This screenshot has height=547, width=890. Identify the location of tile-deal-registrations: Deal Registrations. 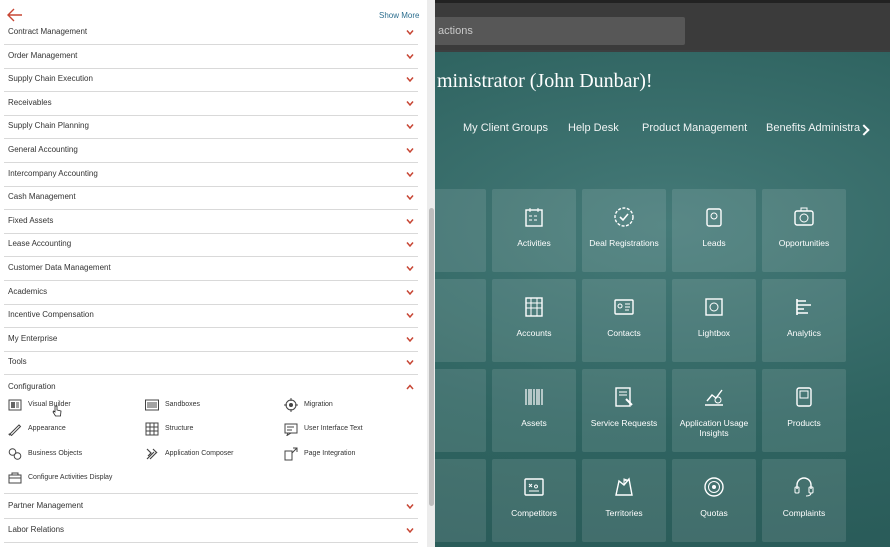
(624, 230).